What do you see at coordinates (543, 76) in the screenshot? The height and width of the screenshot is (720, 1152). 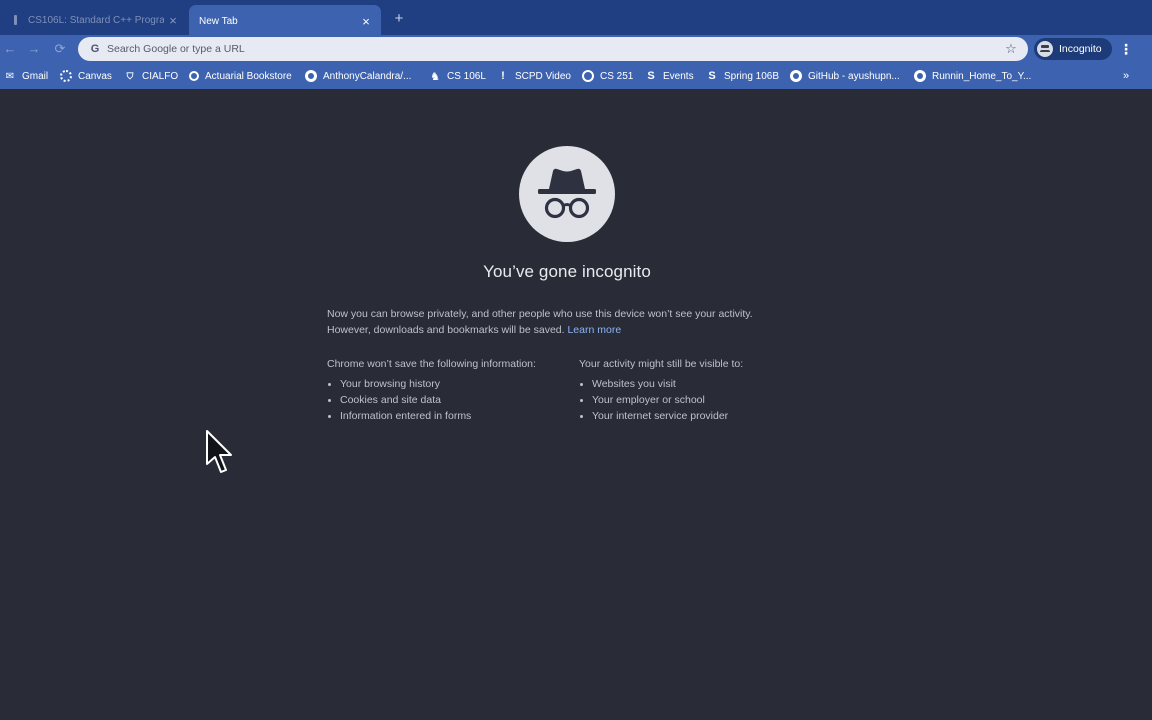 I see `bookmark-label: SCPD Video` at bounding box center [543, 76].